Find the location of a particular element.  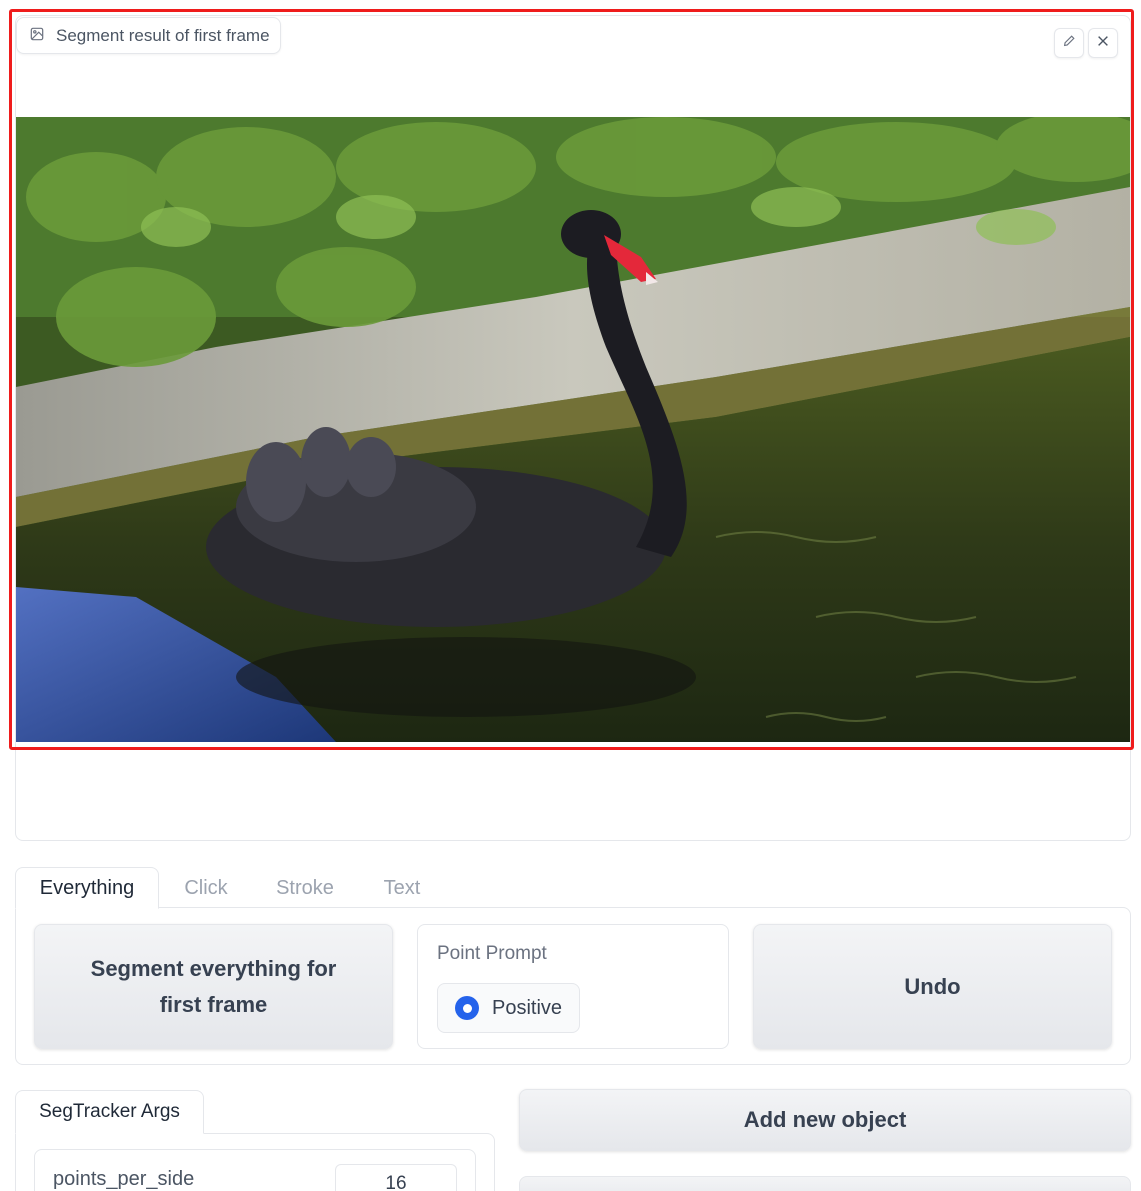

tab-stroke: Stroke is located at coordinates (305, 888).